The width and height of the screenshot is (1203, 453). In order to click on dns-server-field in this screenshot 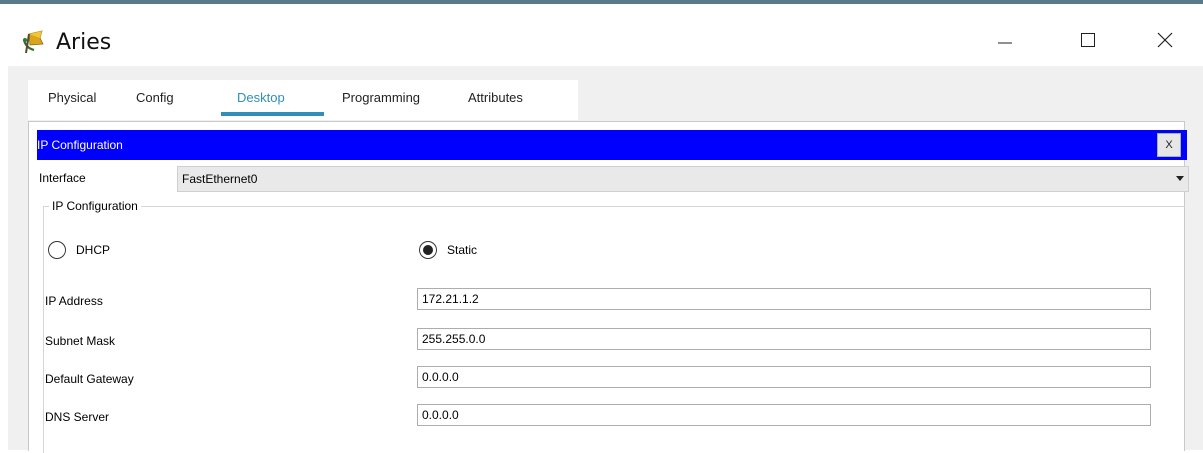, I will do `click(784, 415)`.